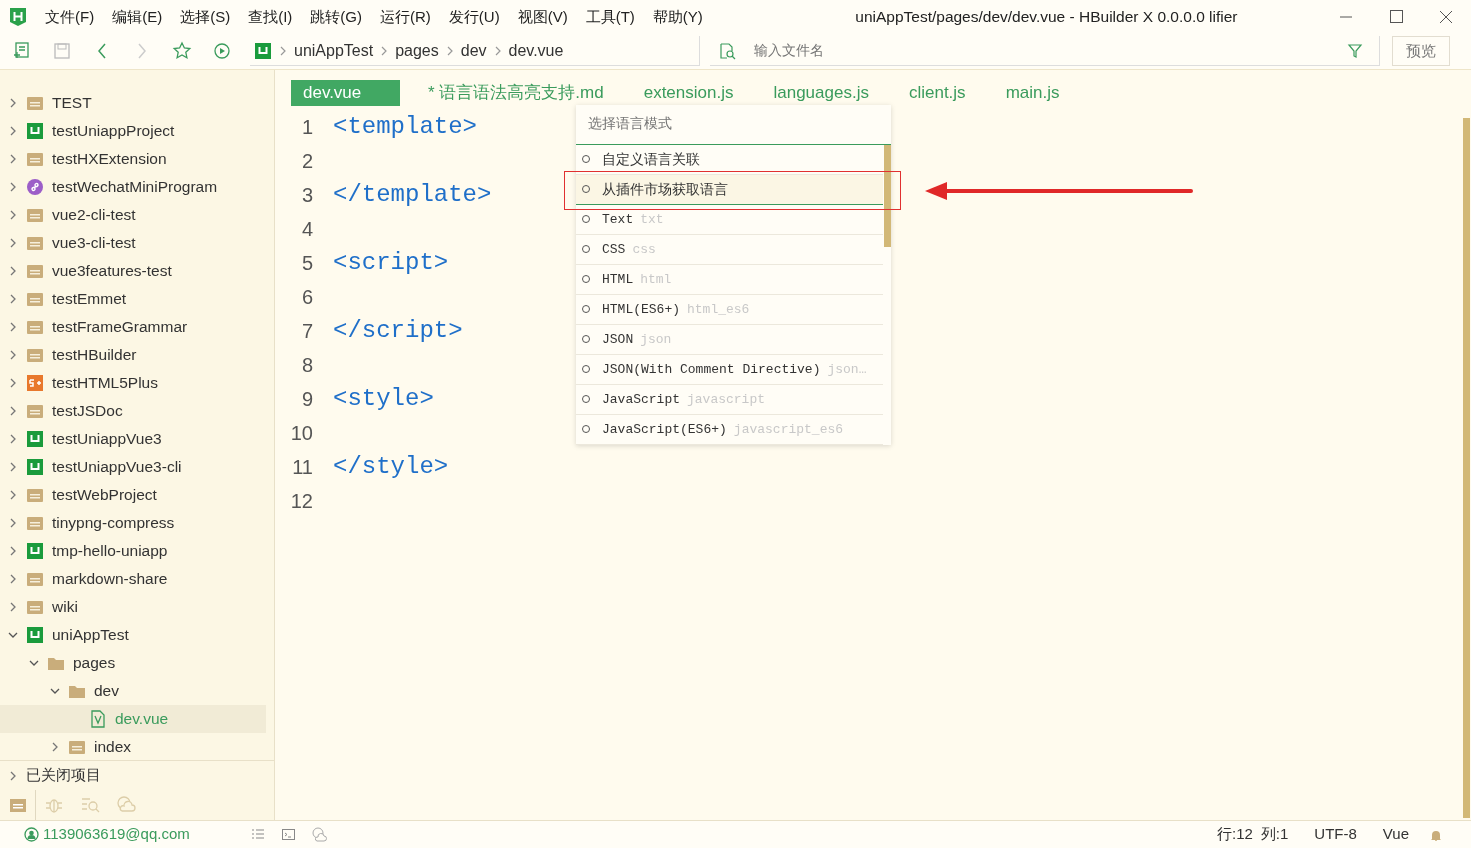  What do you see at coordinates (35, 186) in the screenshot?
I see `mini-program-icon` at bounding box center [35, 186].